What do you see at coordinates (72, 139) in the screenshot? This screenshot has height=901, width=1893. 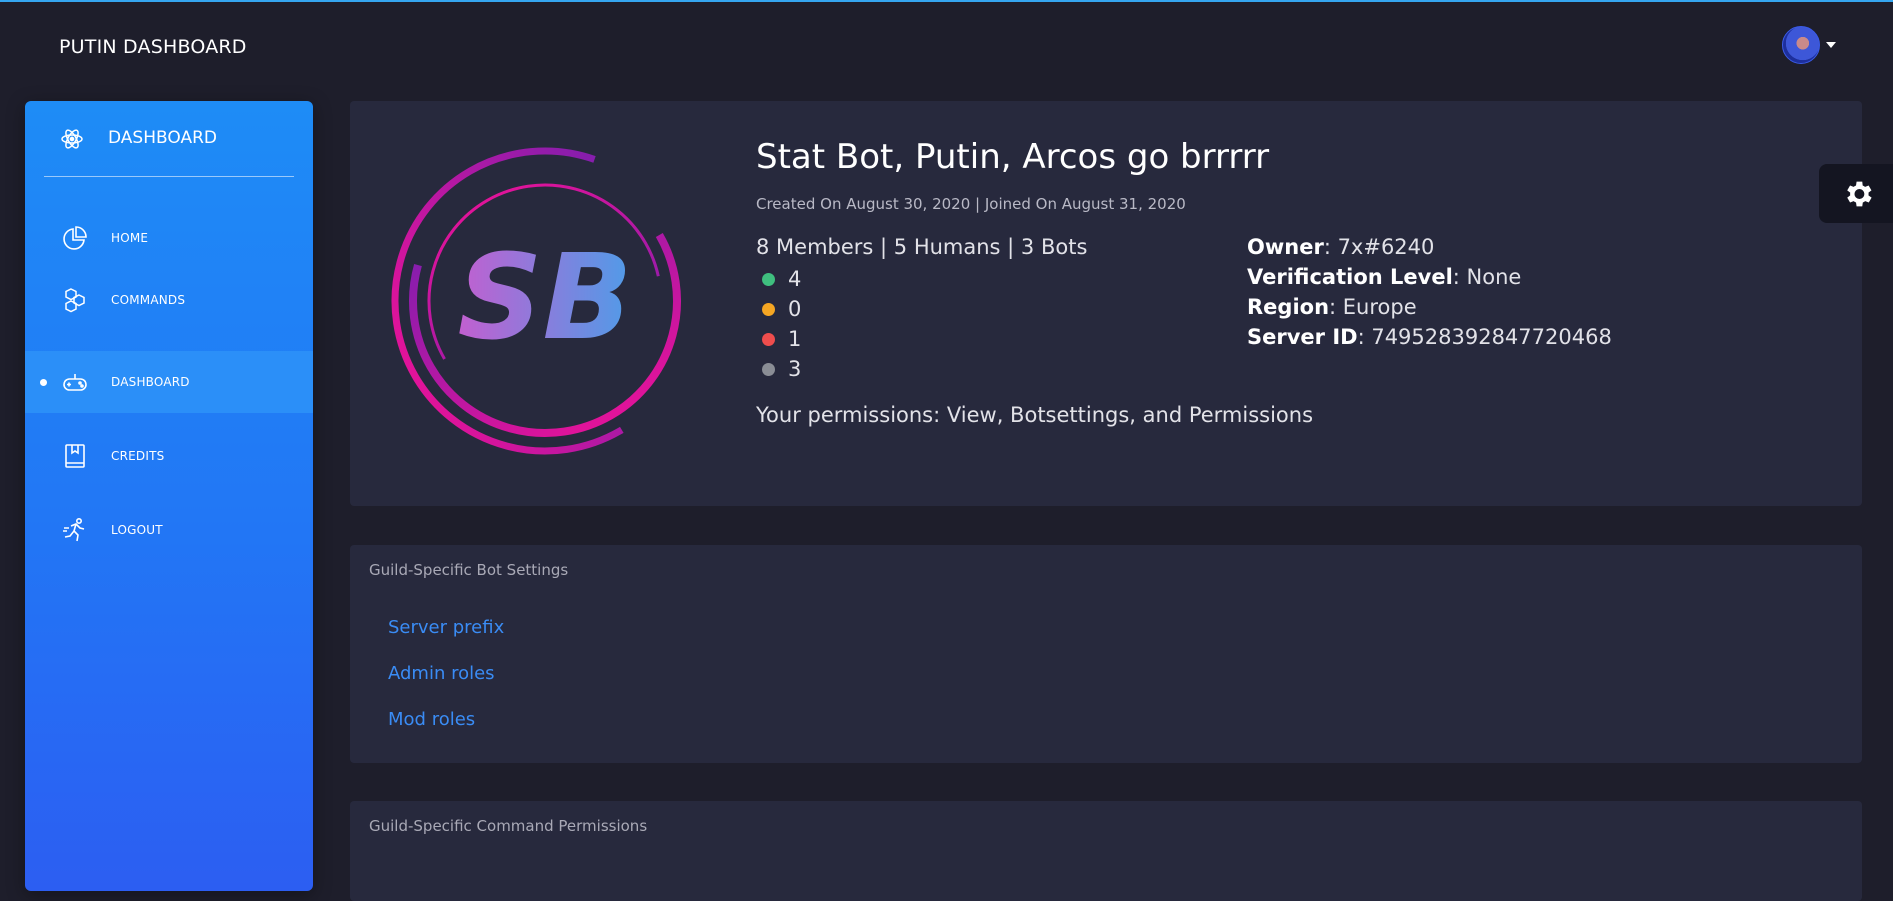 I see `atom-icon` at bounding box center [72, 139].